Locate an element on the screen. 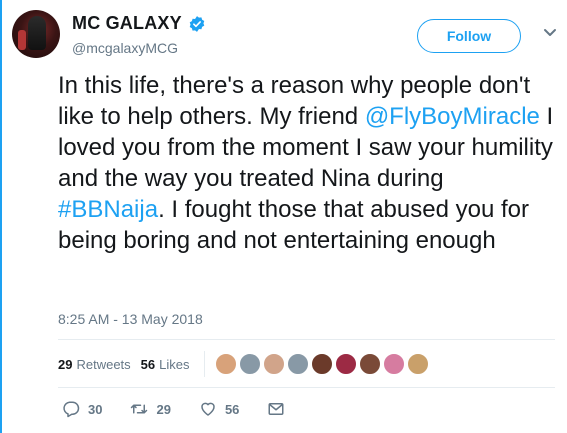 This screenshot has height=433, width=567. direct-message-action is located at coordinates (276, 409).